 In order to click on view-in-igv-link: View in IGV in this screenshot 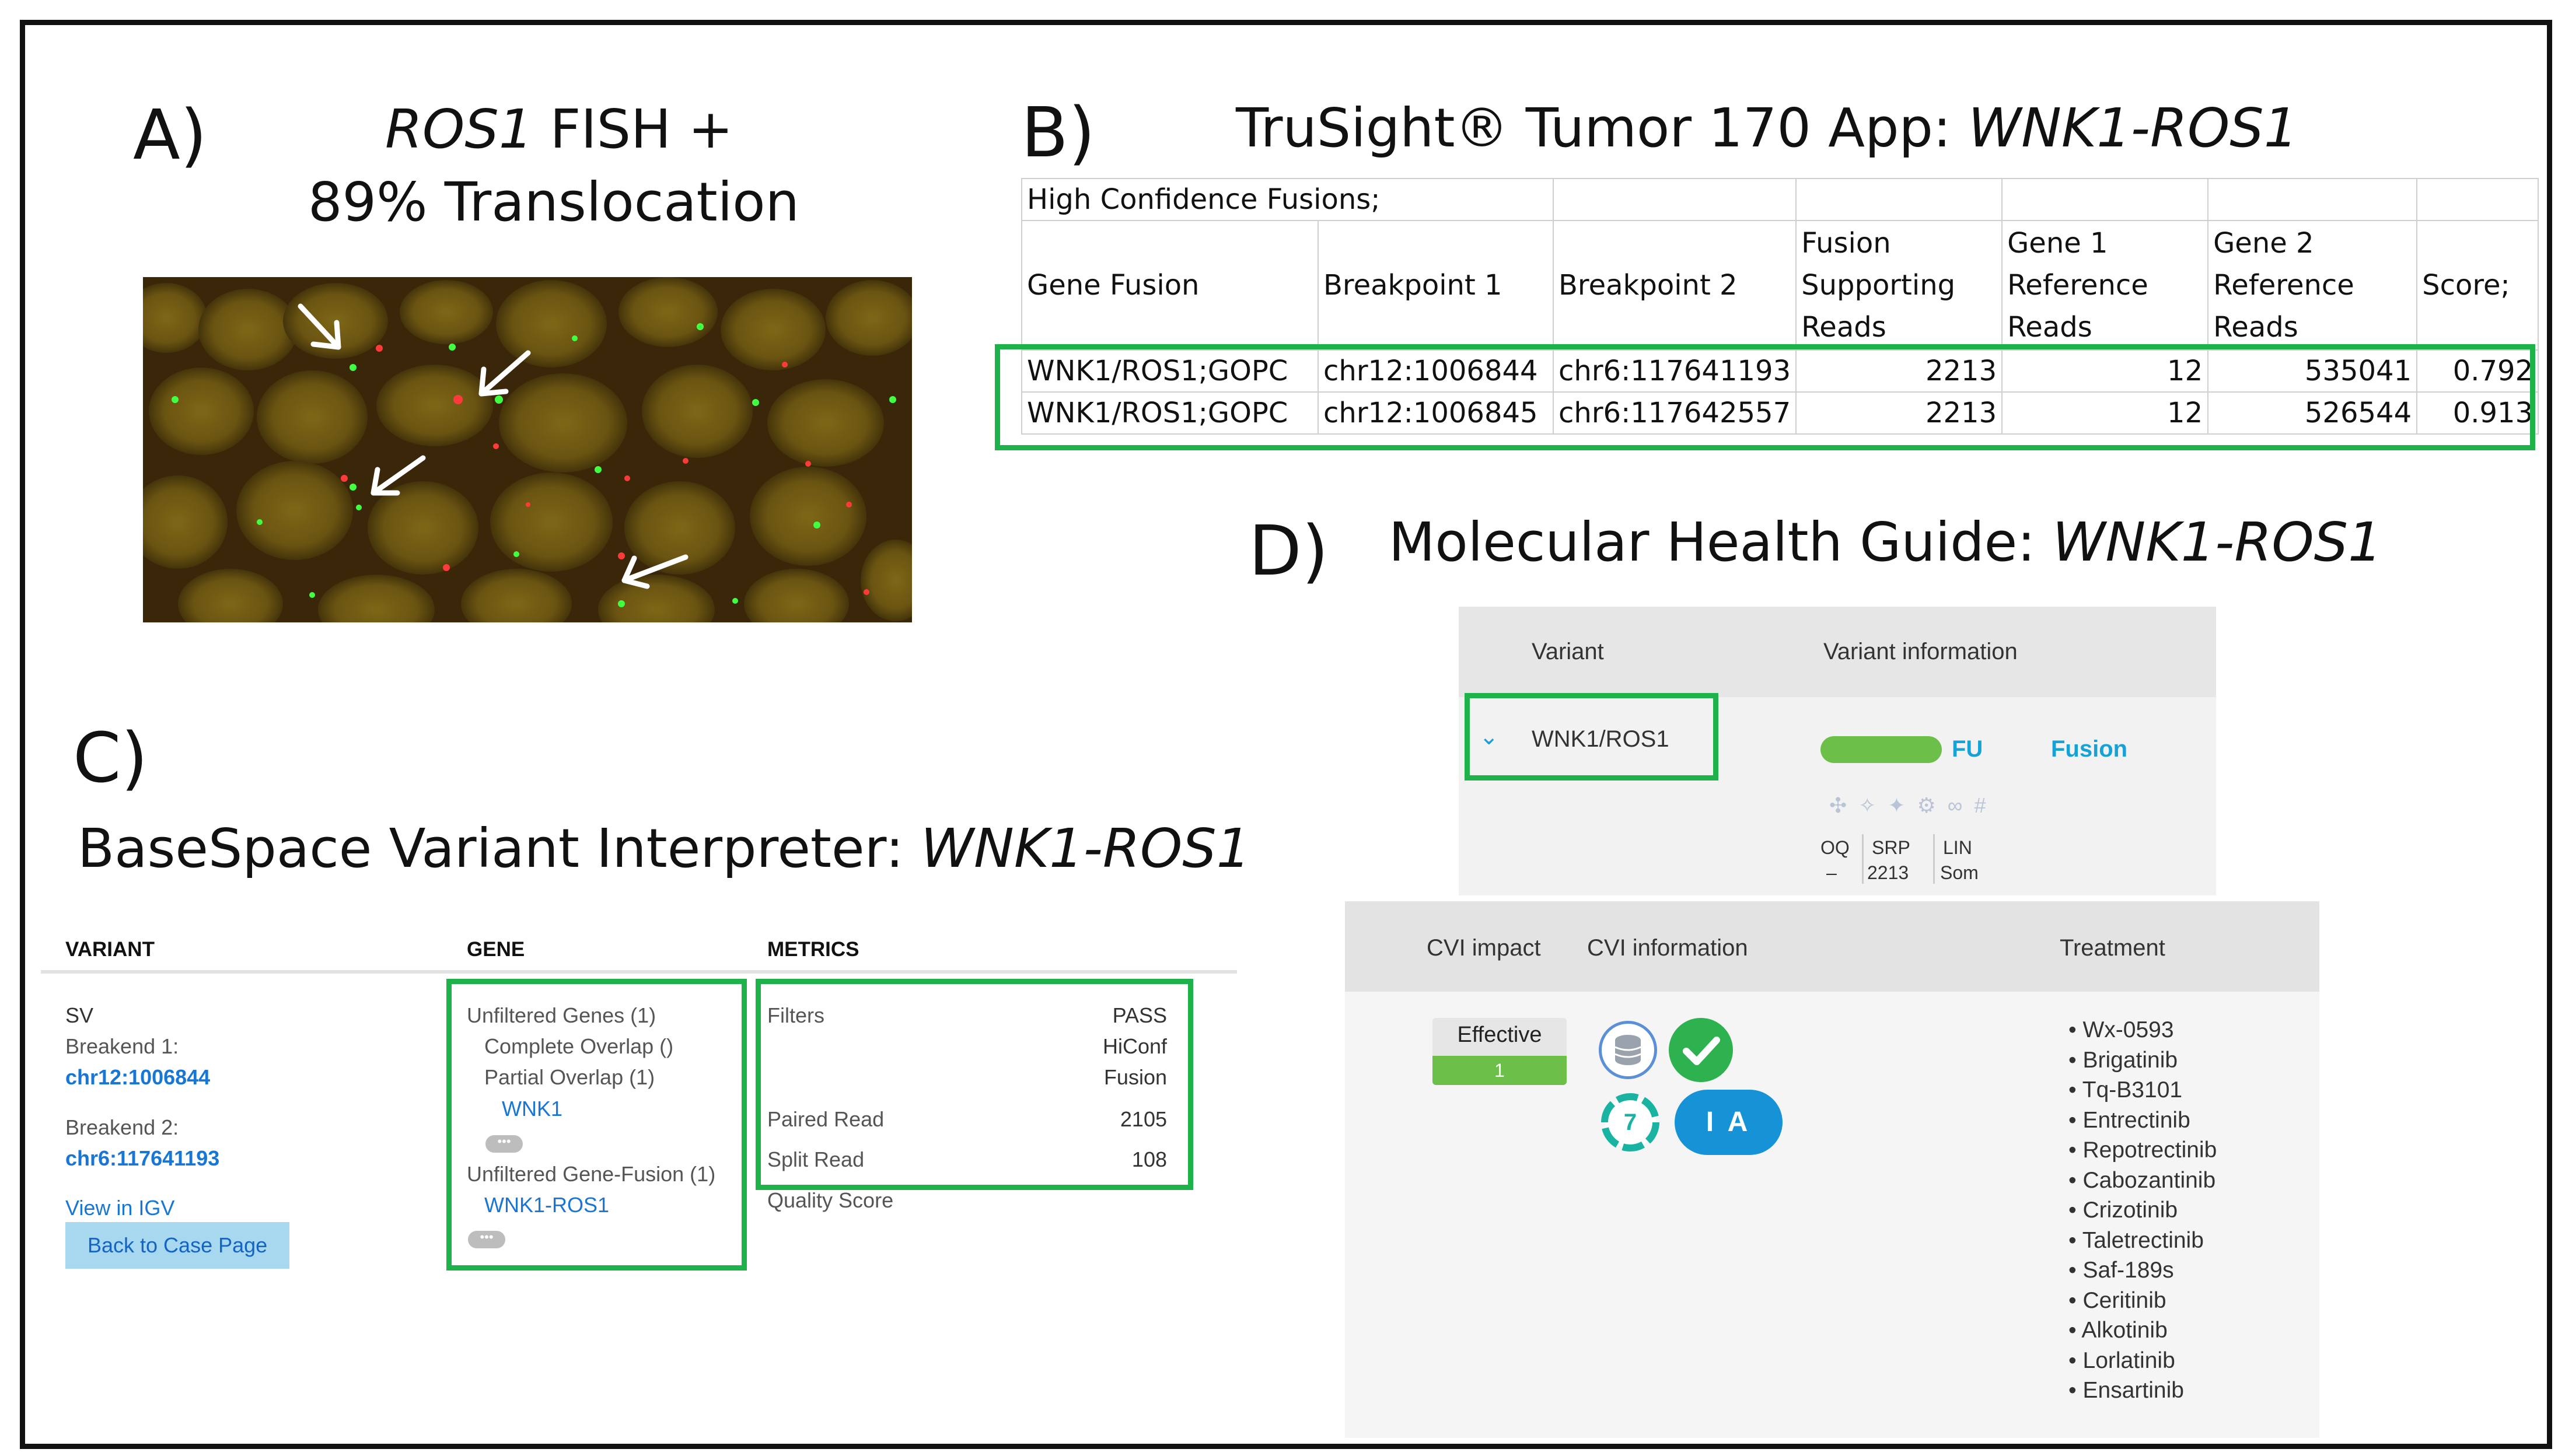, I will do `click(119, 1208)`.